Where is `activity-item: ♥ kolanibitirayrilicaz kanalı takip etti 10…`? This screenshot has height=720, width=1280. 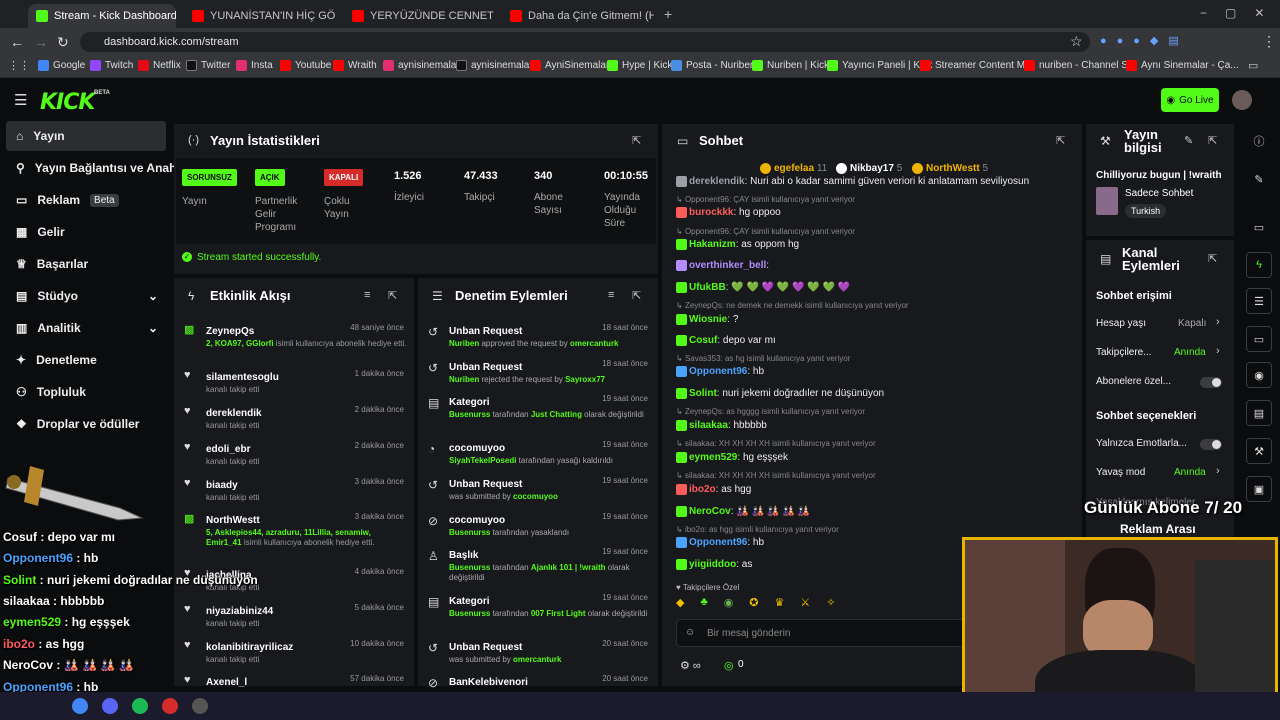 activity-item: ♥ kolanibitirayrilicaz kanalı takip etti 10… is located at coordinates (296, 652).